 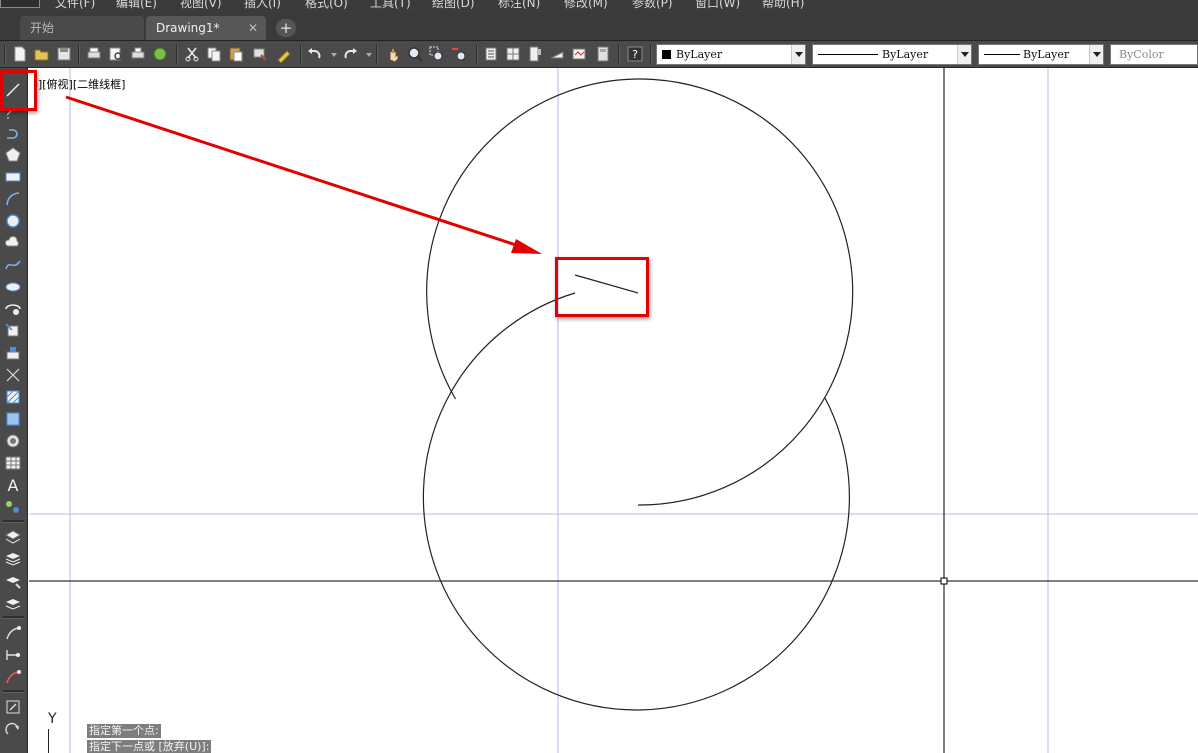 I want to click on annotation-arrowhead, so click(x=526, y=246).